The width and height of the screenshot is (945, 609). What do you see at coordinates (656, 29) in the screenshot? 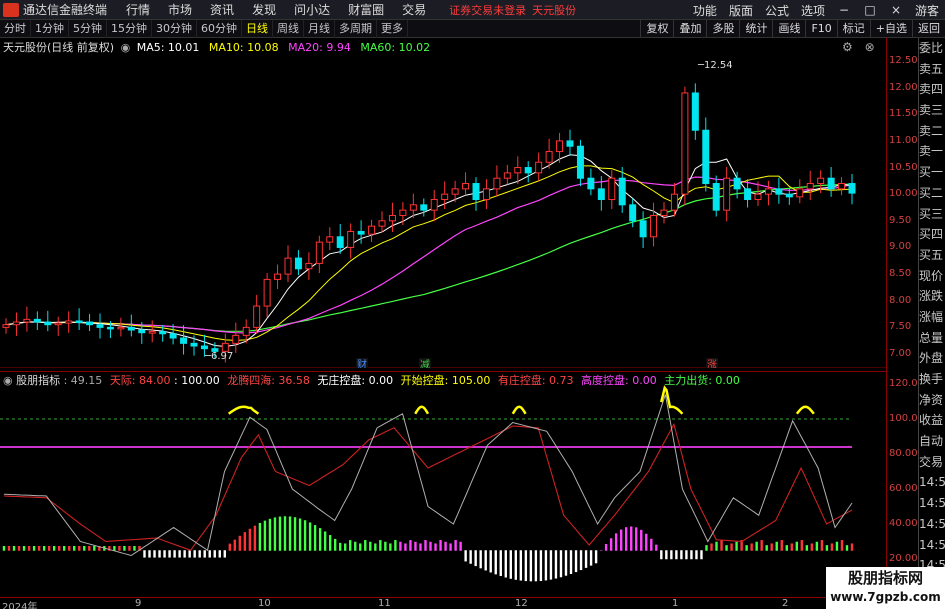
I see `adjust-button: 复权` at bounding box center [656, 29].